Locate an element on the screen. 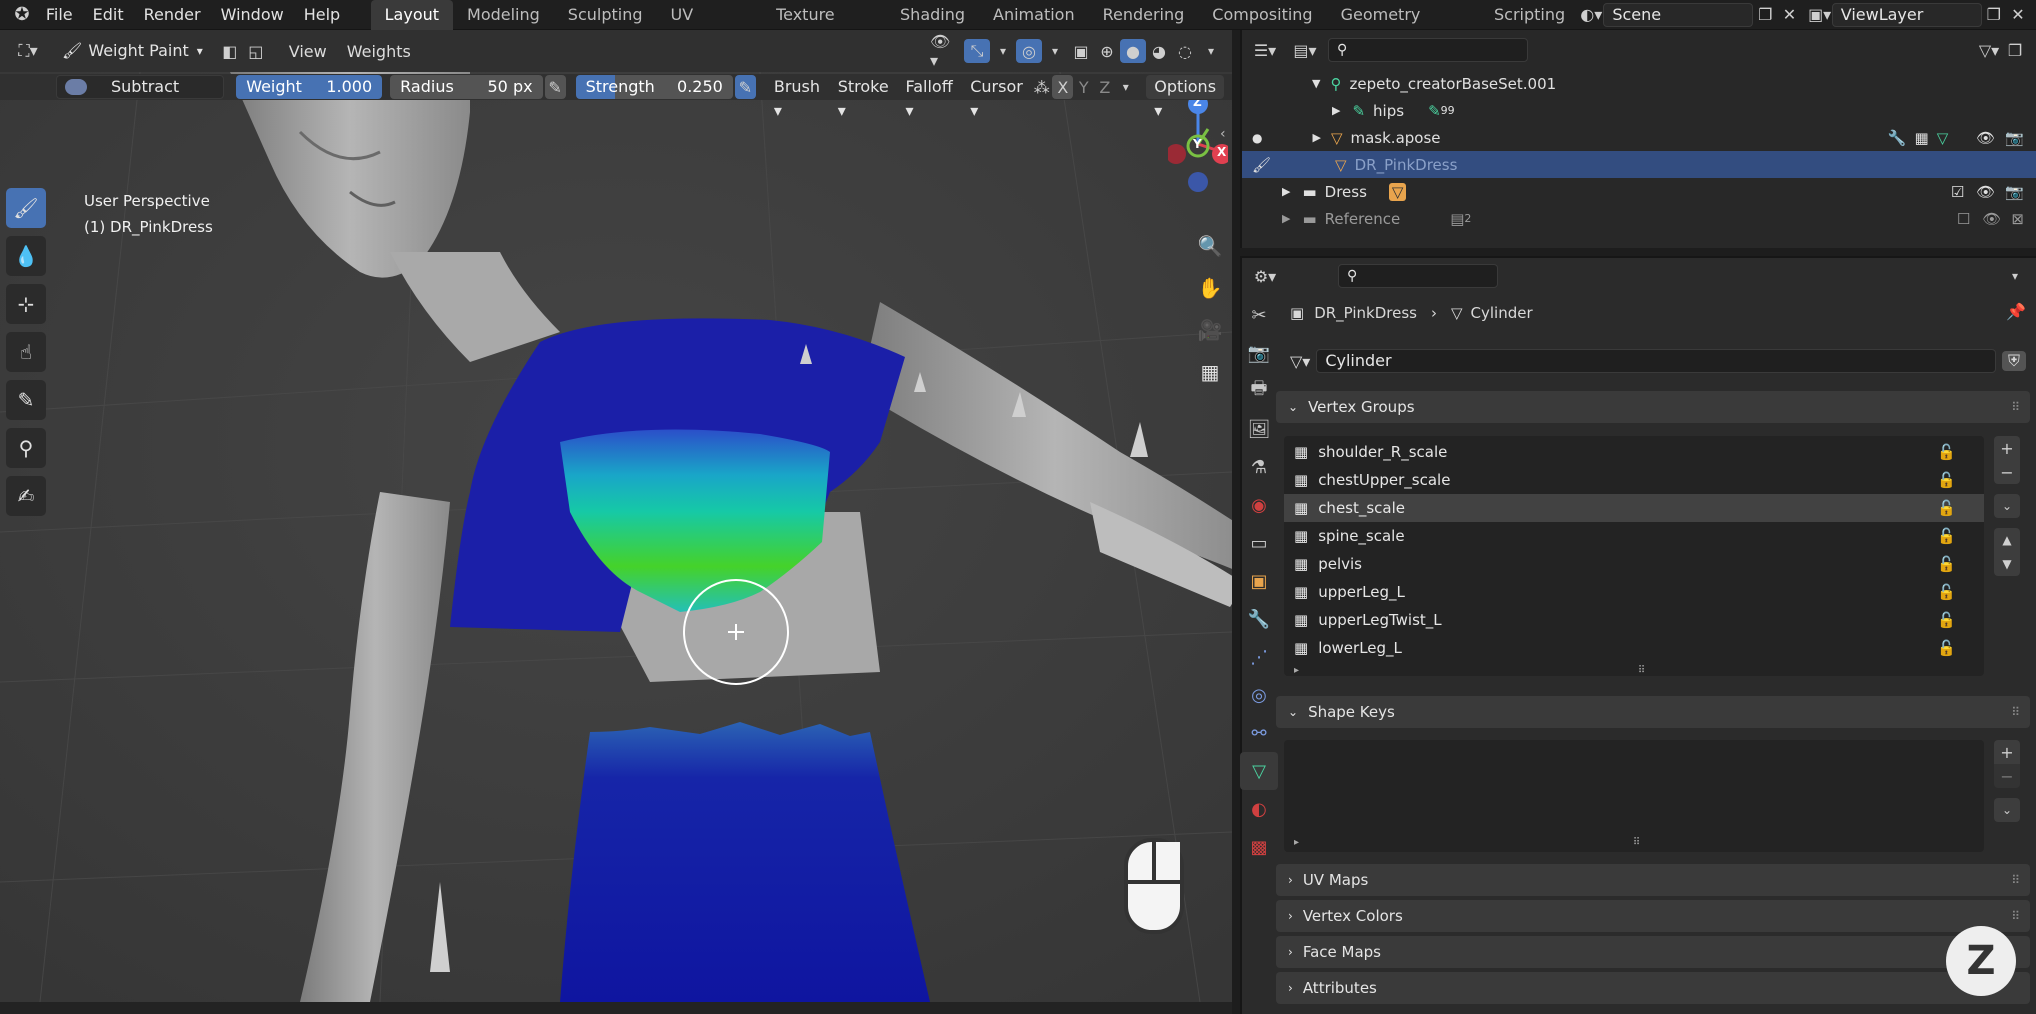  vertex-group-item: ▦ chestUpper_scale 🔓 is located at coordinates (1634, 480).